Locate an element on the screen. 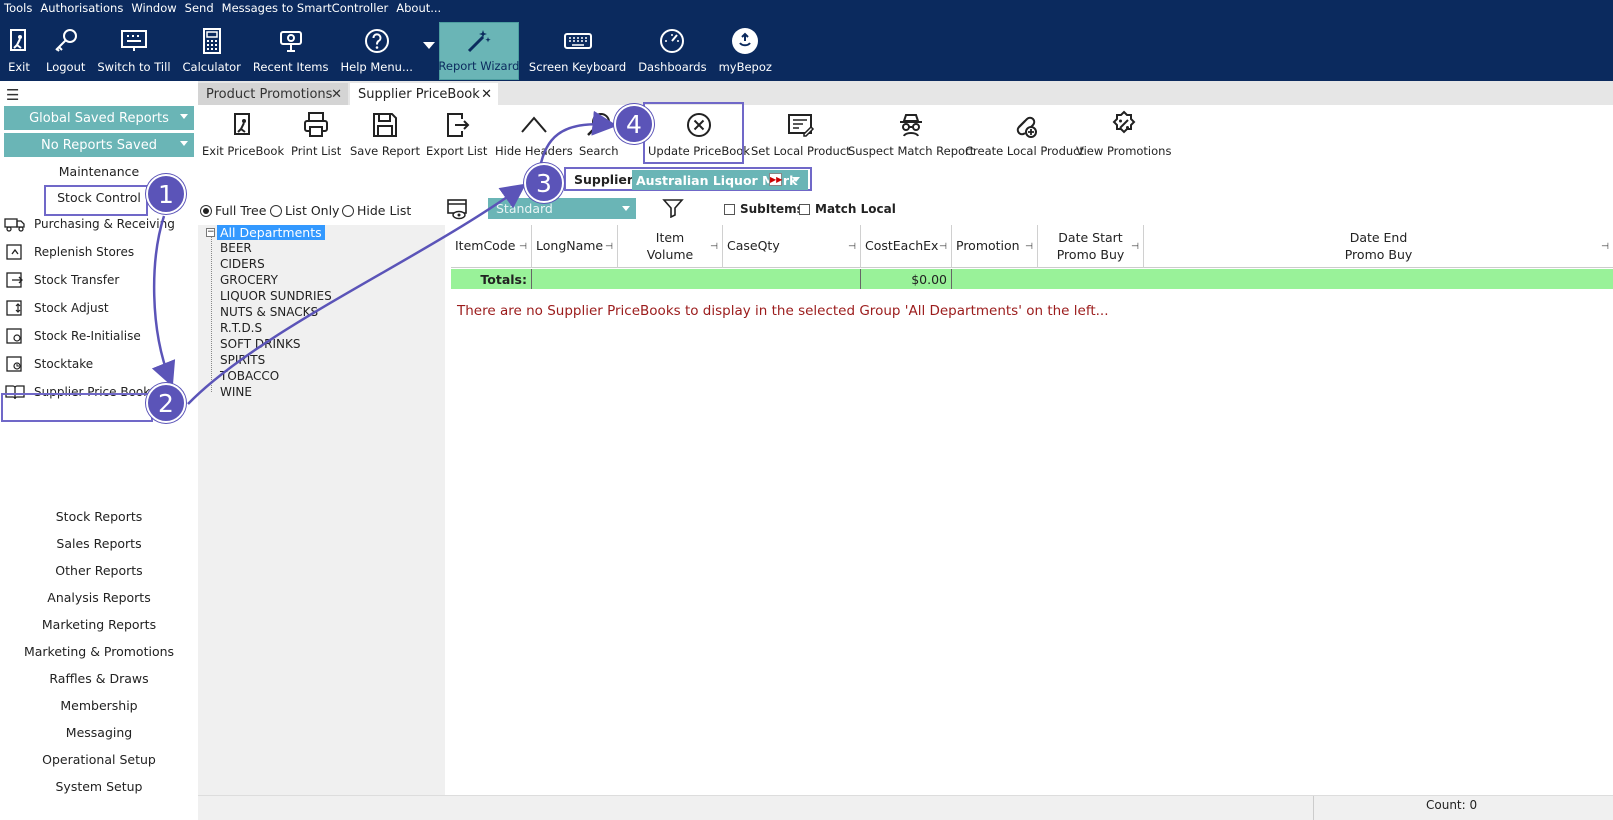 The width and height of the screenshot is (1613, 820). report-wizard-button: Report Wizard is located at coordinates (478, 51).